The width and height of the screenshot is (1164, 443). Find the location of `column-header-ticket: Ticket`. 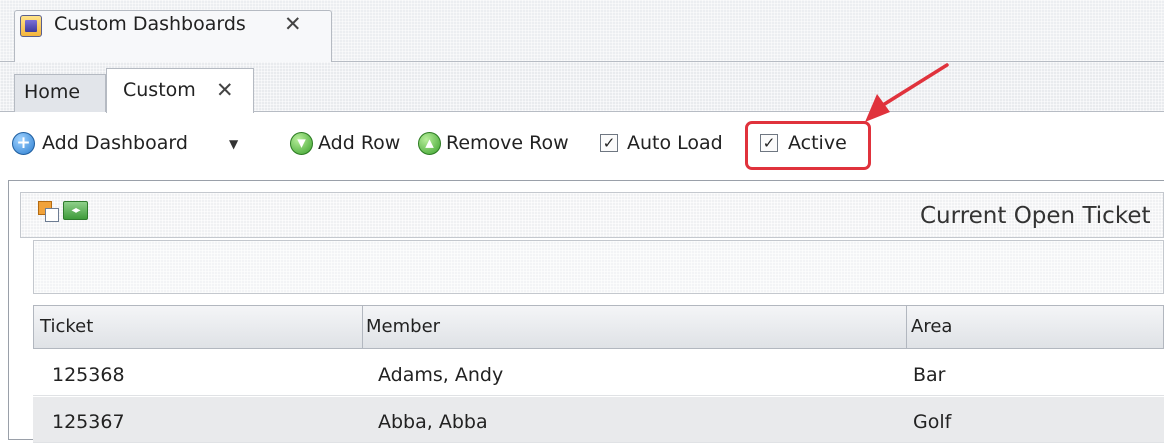

column-header-ticket: Ticket is located at coordinates (66, 327).